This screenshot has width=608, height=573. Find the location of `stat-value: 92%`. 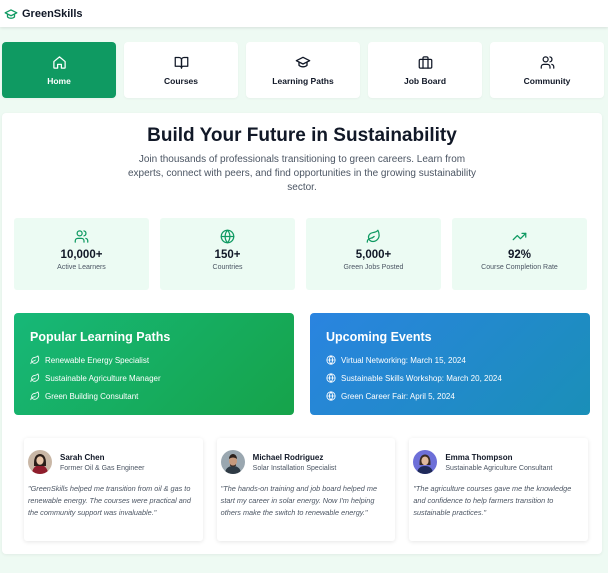

stat-value: 92% is located at coordinates (519, 255).